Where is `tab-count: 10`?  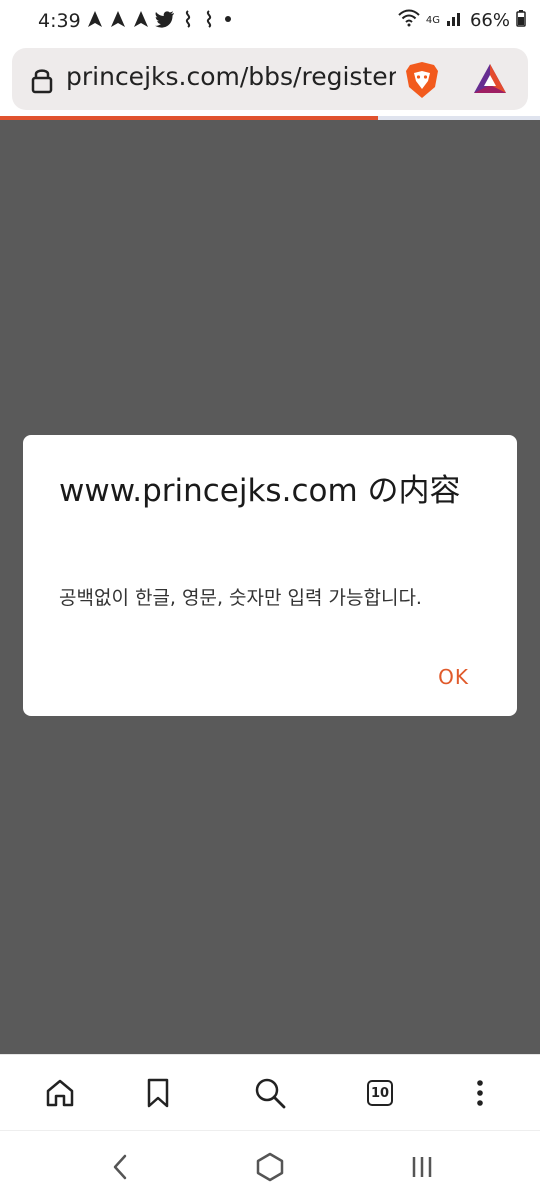 tab-count: 10 is located at coordinates (380, 1093).